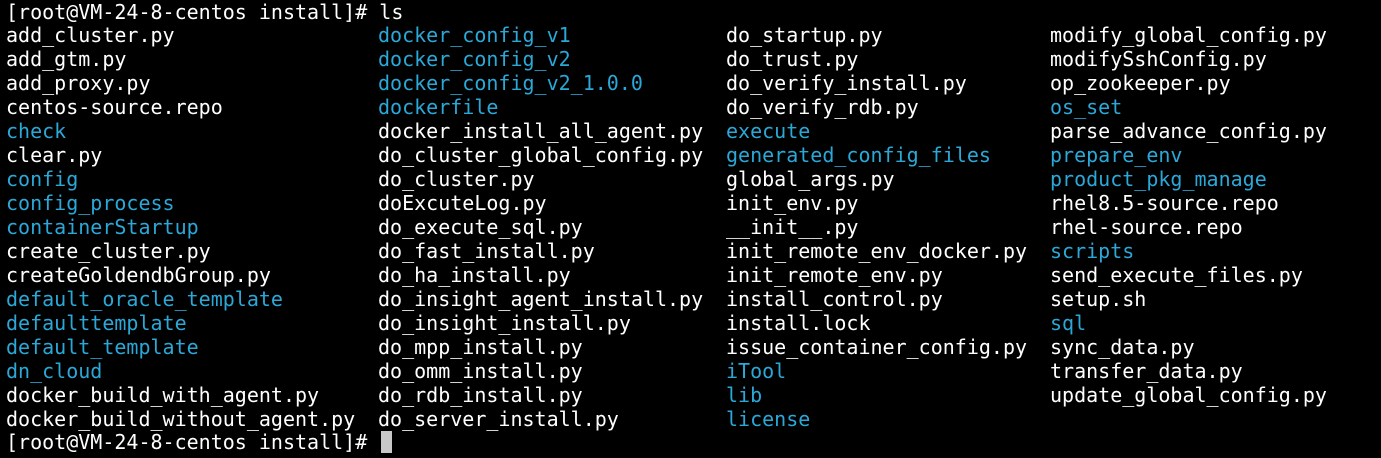 The height and width of the screenshot is (458, 1381). Describe the element at coordinates (1176, 275) in the screenshot. I see `file-entry: send_execute_files.py` at that location.